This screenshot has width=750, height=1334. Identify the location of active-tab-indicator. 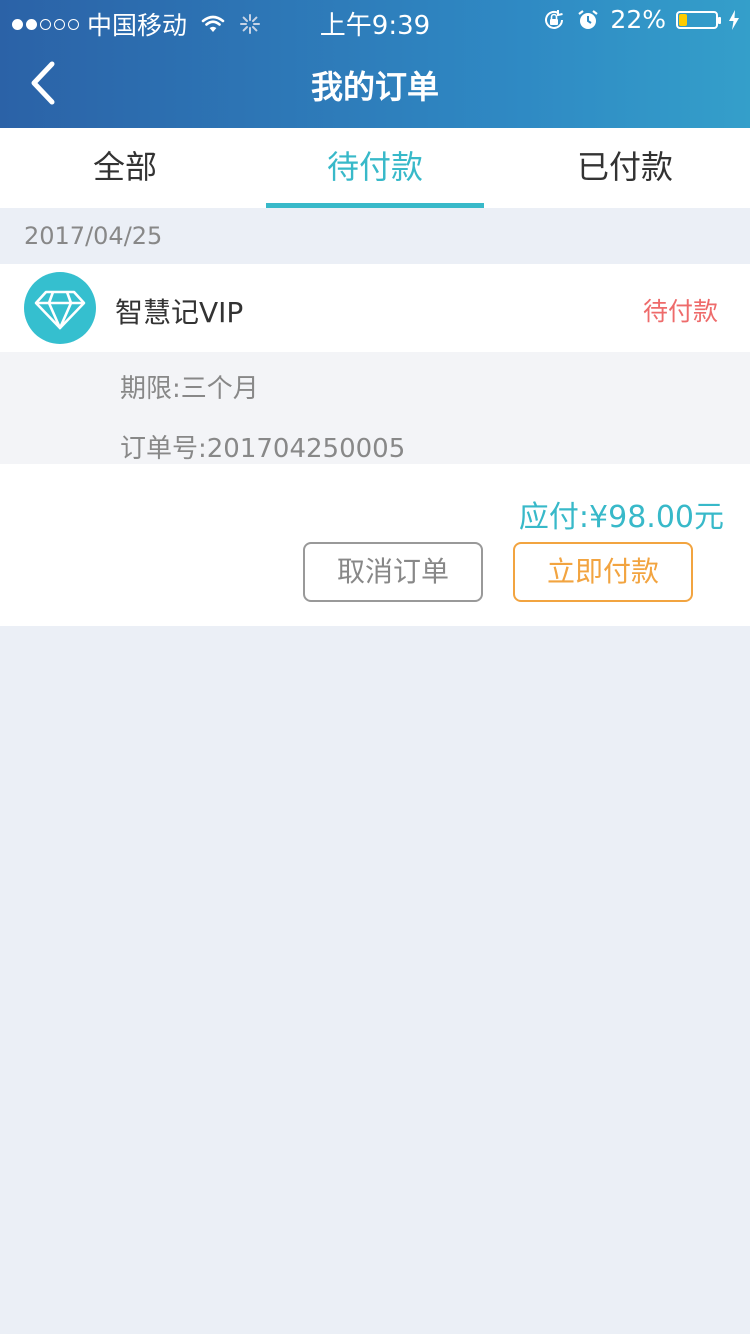
(375, 205).